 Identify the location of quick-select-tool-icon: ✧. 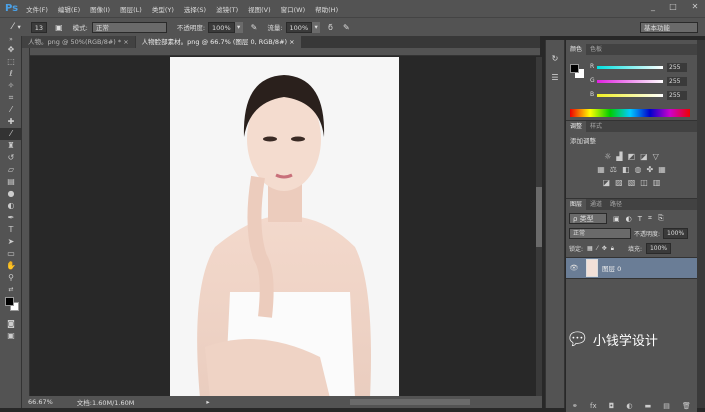
(11, 86).